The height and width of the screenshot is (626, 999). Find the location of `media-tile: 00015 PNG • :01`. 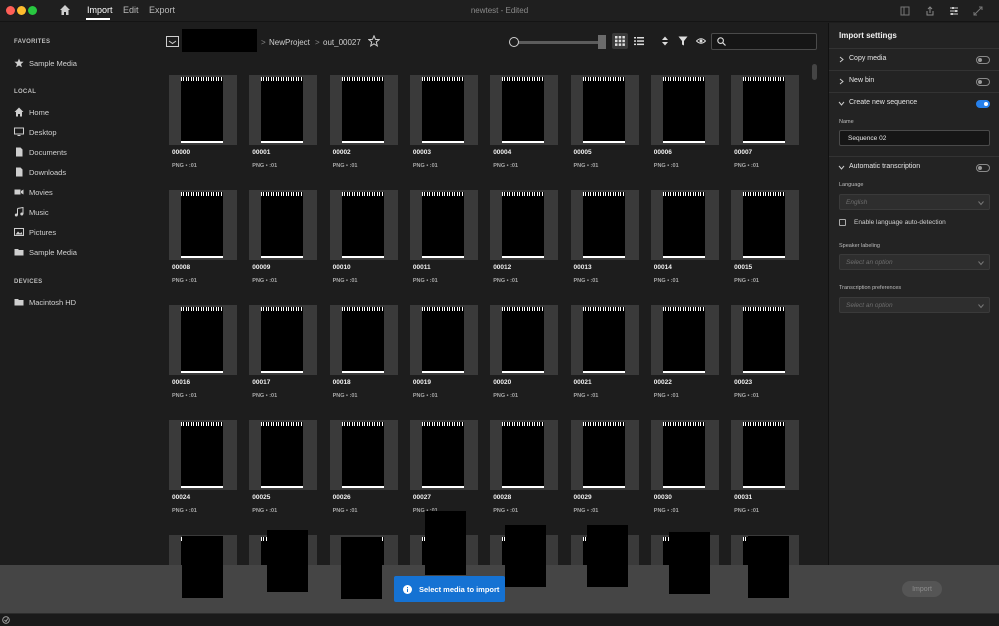

media-tile: 00015 PNG • :01 is located at coordinates (765, 240).